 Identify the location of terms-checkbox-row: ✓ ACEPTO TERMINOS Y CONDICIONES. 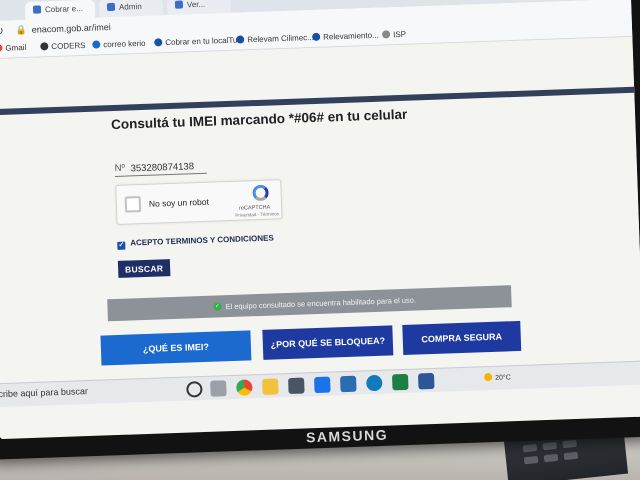
(195, 241).